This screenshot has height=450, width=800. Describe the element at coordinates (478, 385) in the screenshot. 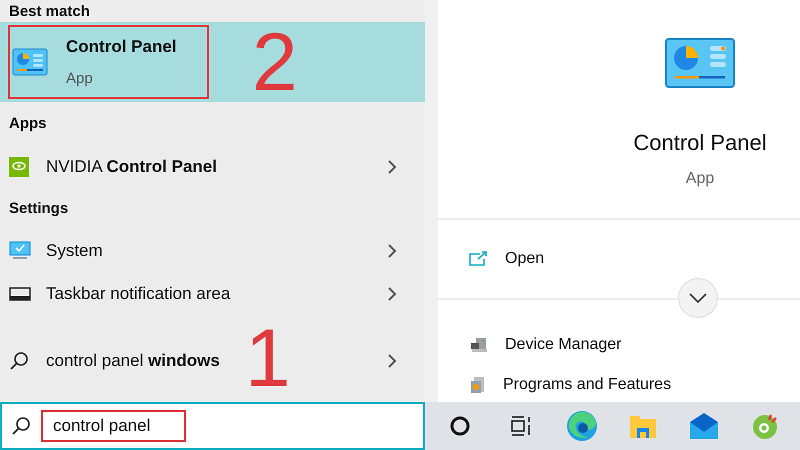

I see `programs-icon` at that location.